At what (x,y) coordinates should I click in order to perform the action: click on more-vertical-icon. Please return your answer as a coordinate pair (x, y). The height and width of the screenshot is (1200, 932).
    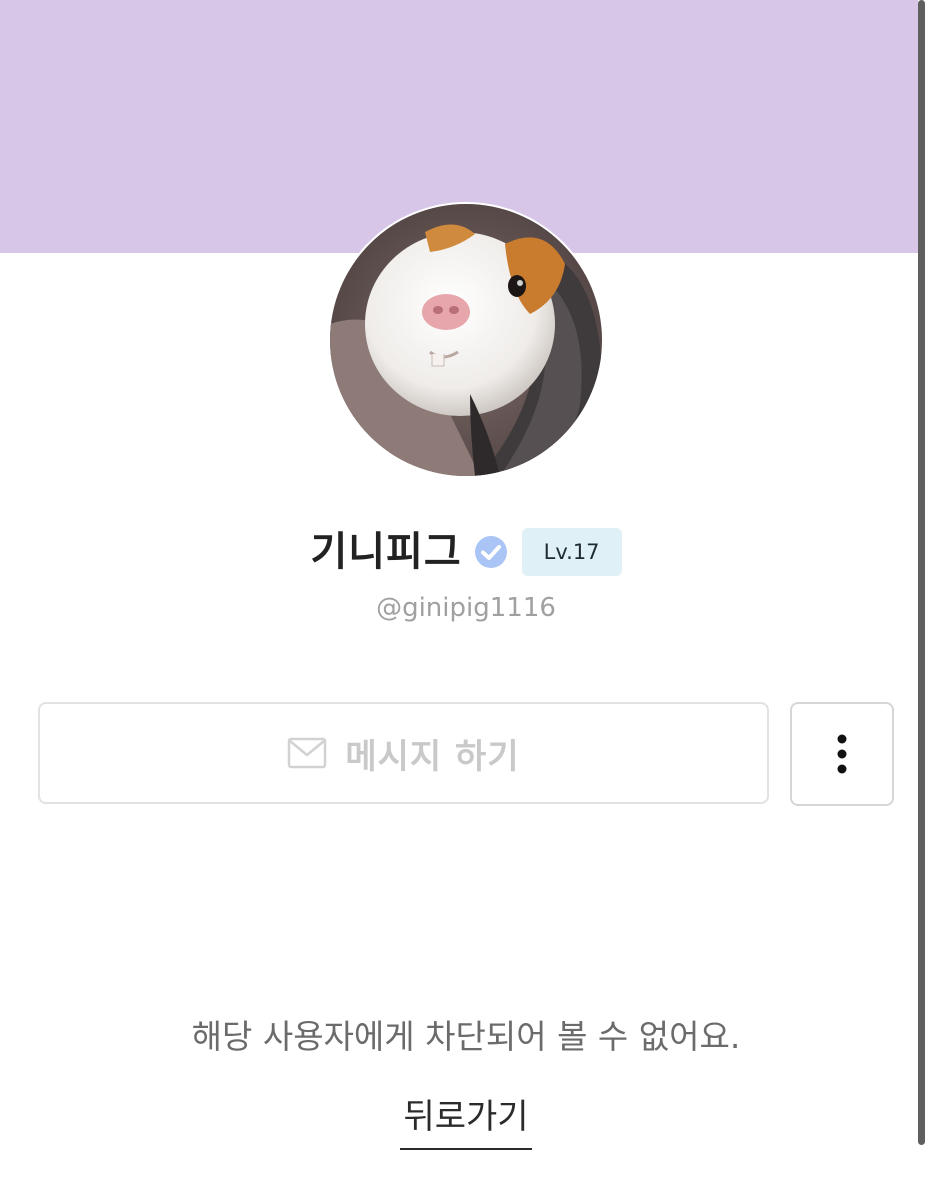
    Looking at the image, I should click on (842, 754).